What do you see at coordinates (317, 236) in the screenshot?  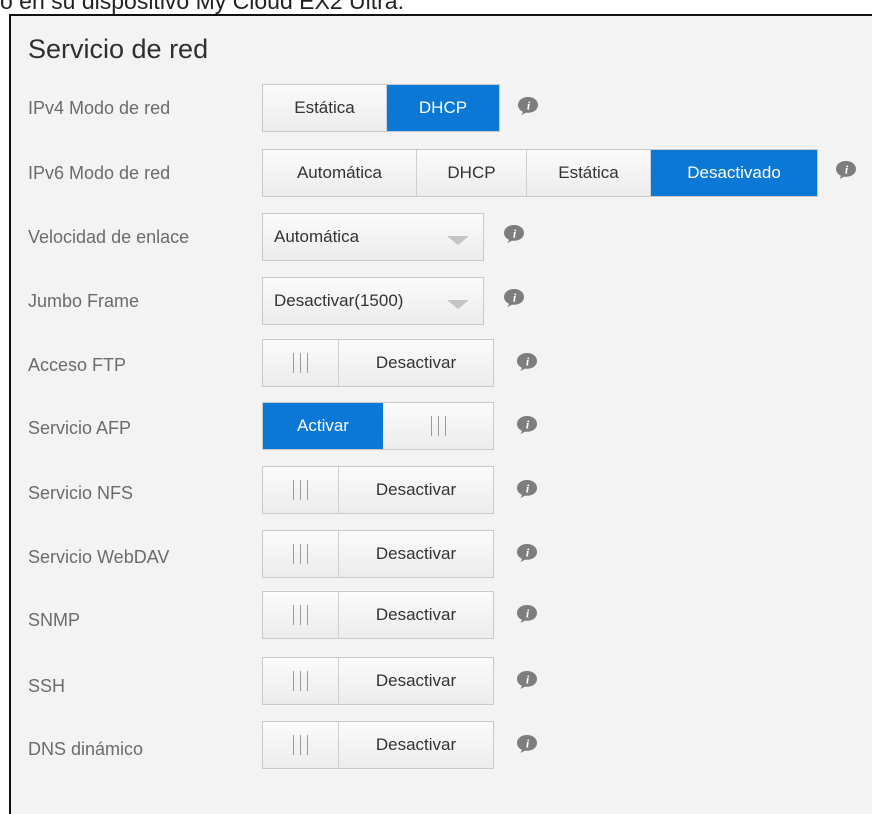 I see `link-speed-value: Automática` at bounding box center [317, 236].